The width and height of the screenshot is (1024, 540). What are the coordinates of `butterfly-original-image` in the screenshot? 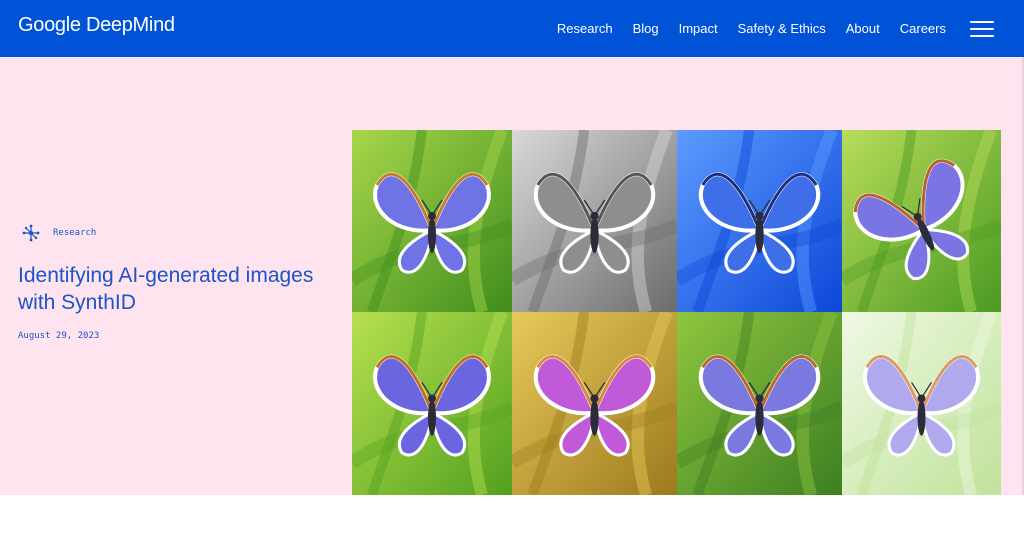 It's located at (432, 221).